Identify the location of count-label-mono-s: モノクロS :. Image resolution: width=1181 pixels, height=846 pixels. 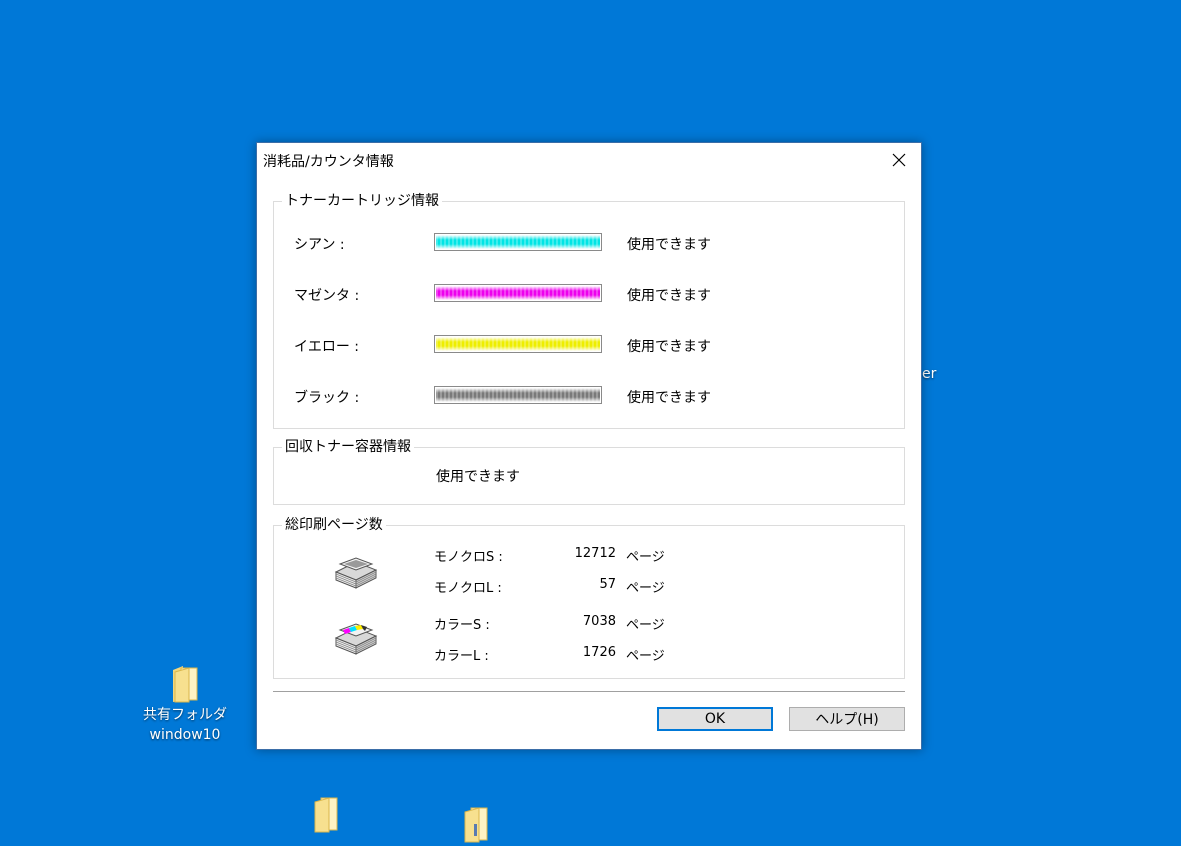
(468, 557).